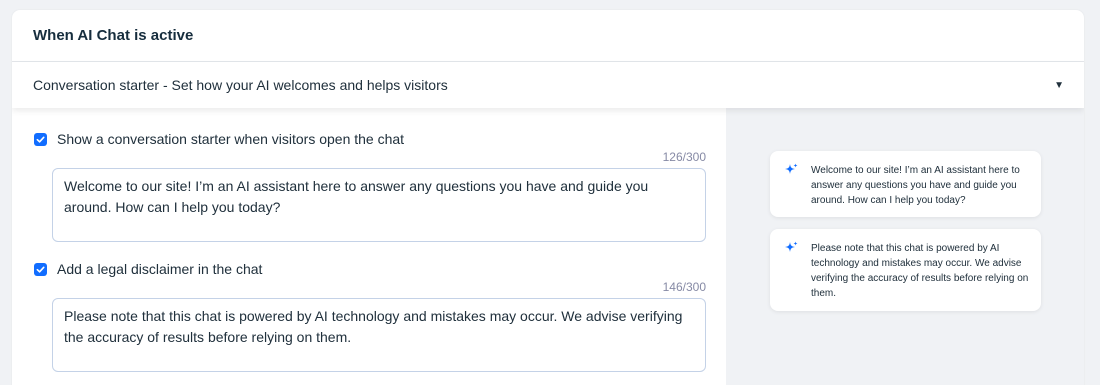 Image resolution: width=1100 pixels, height=385 pixels. I want to click on disclaimer-checkbox-label: Add a legal disclaimer in the chat, so click(160, 269).